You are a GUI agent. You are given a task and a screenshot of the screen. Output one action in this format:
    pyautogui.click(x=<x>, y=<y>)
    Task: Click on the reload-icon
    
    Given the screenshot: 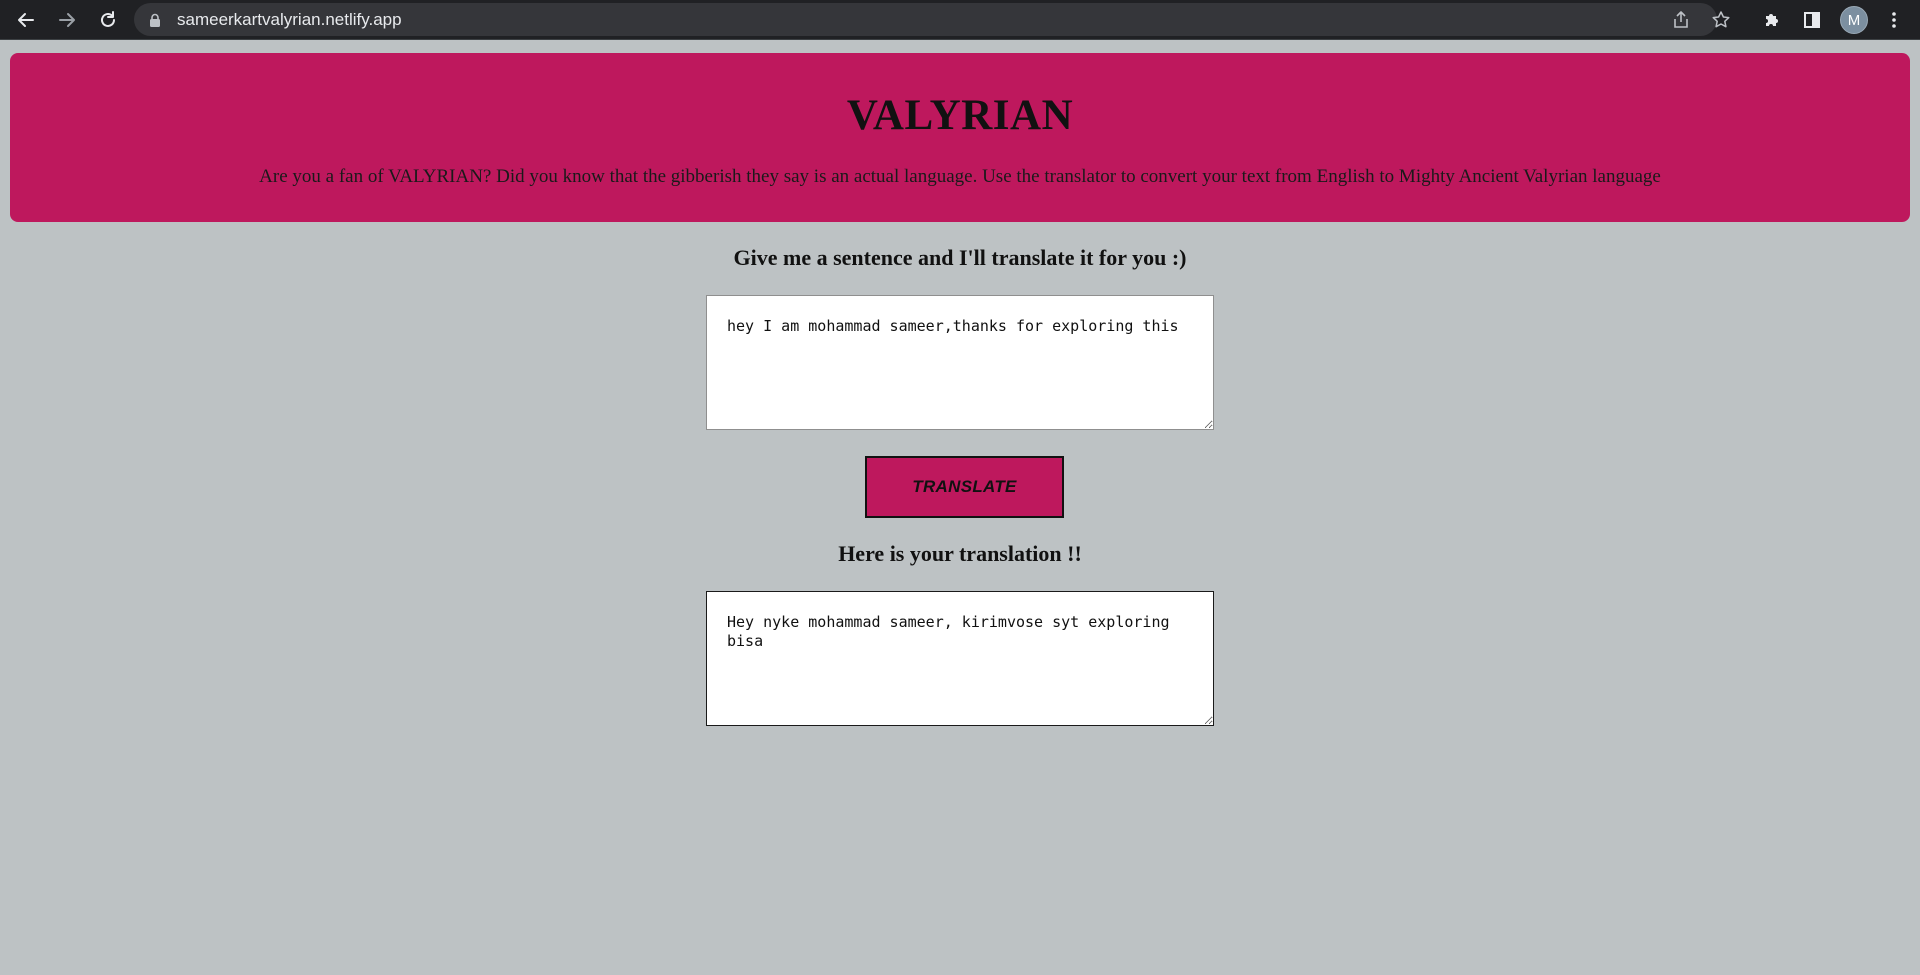 What is the action you would take?
    pyautogui.click(x=108, y=20)
    